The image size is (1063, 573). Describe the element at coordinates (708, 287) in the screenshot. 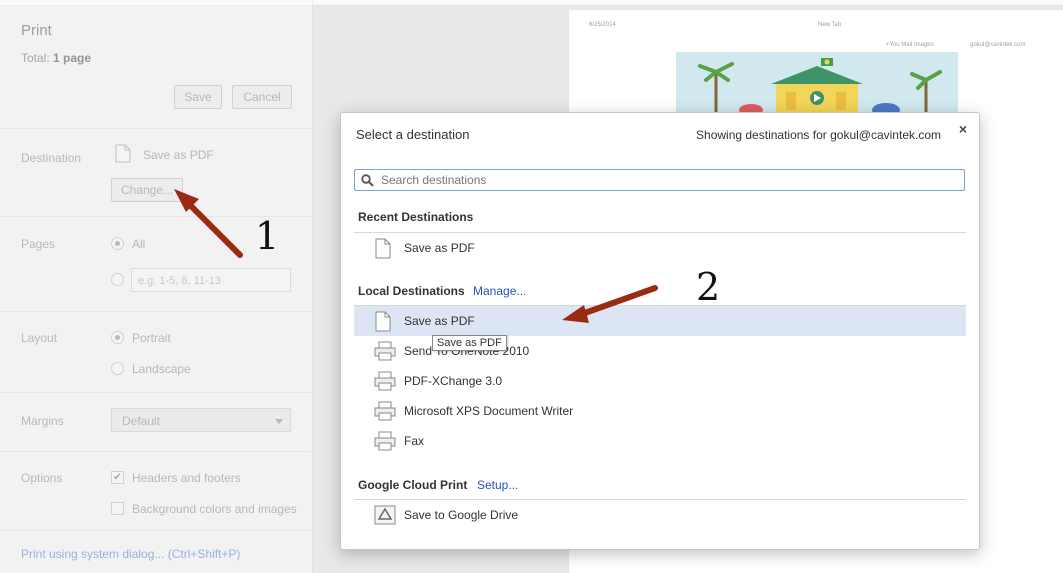

I see `callout-number-2: 2` at that location.